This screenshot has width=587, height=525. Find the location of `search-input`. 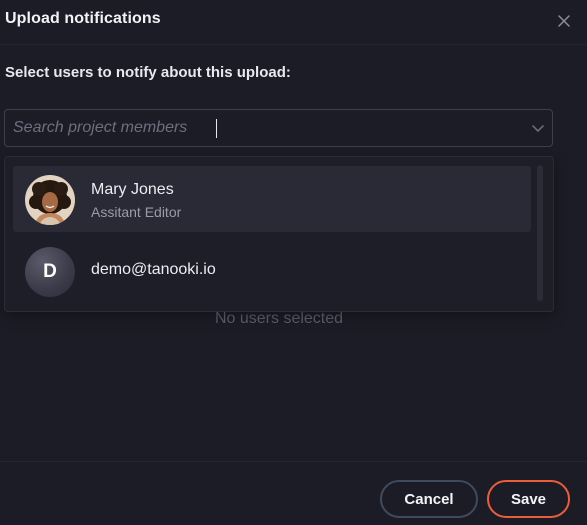

search-input is located at coordinates (263, 128).